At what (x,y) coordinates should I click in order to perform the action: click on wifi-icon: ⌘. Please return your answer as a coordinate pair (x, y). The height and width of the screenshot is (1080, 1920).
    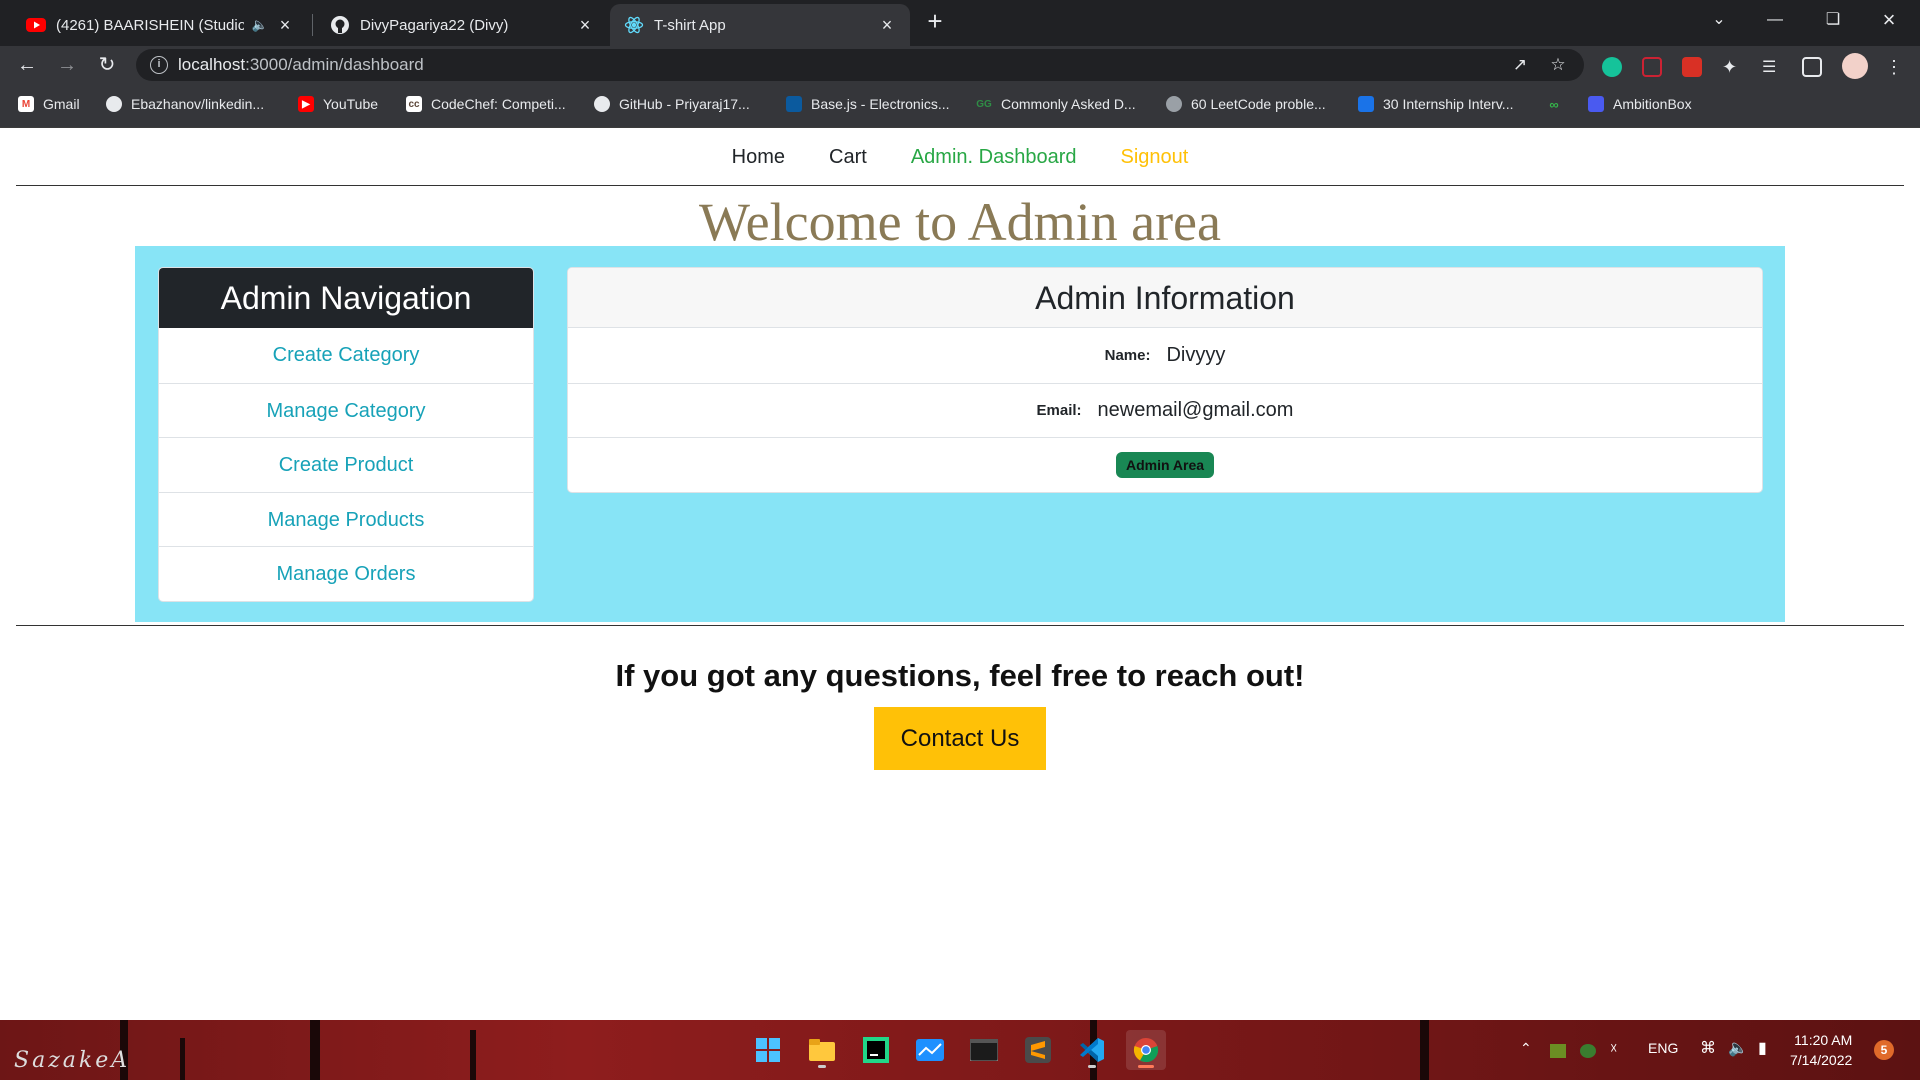
    Looking at the image, I should click on (1708, 1048).